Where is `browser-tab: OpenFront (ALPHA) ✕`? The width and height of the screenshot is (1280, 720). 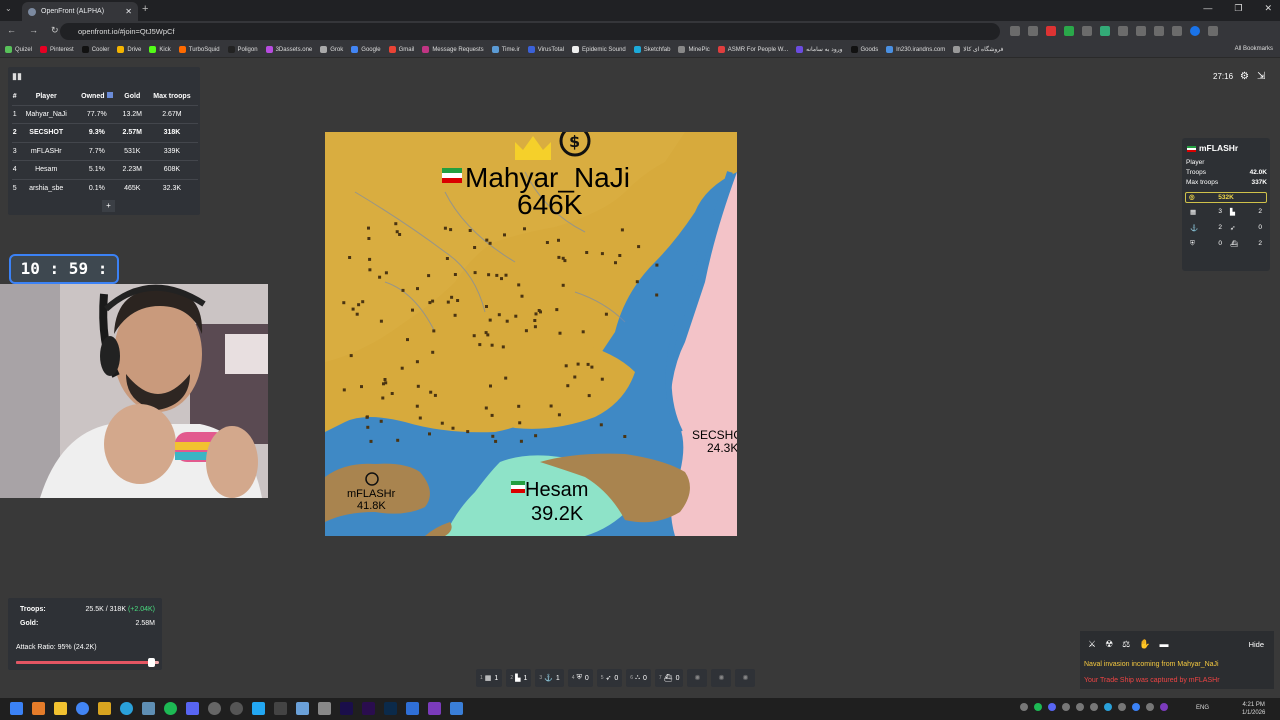
browser-tab: OpenFront (ALPHA) ✕ is located at coordinates (80, 11).